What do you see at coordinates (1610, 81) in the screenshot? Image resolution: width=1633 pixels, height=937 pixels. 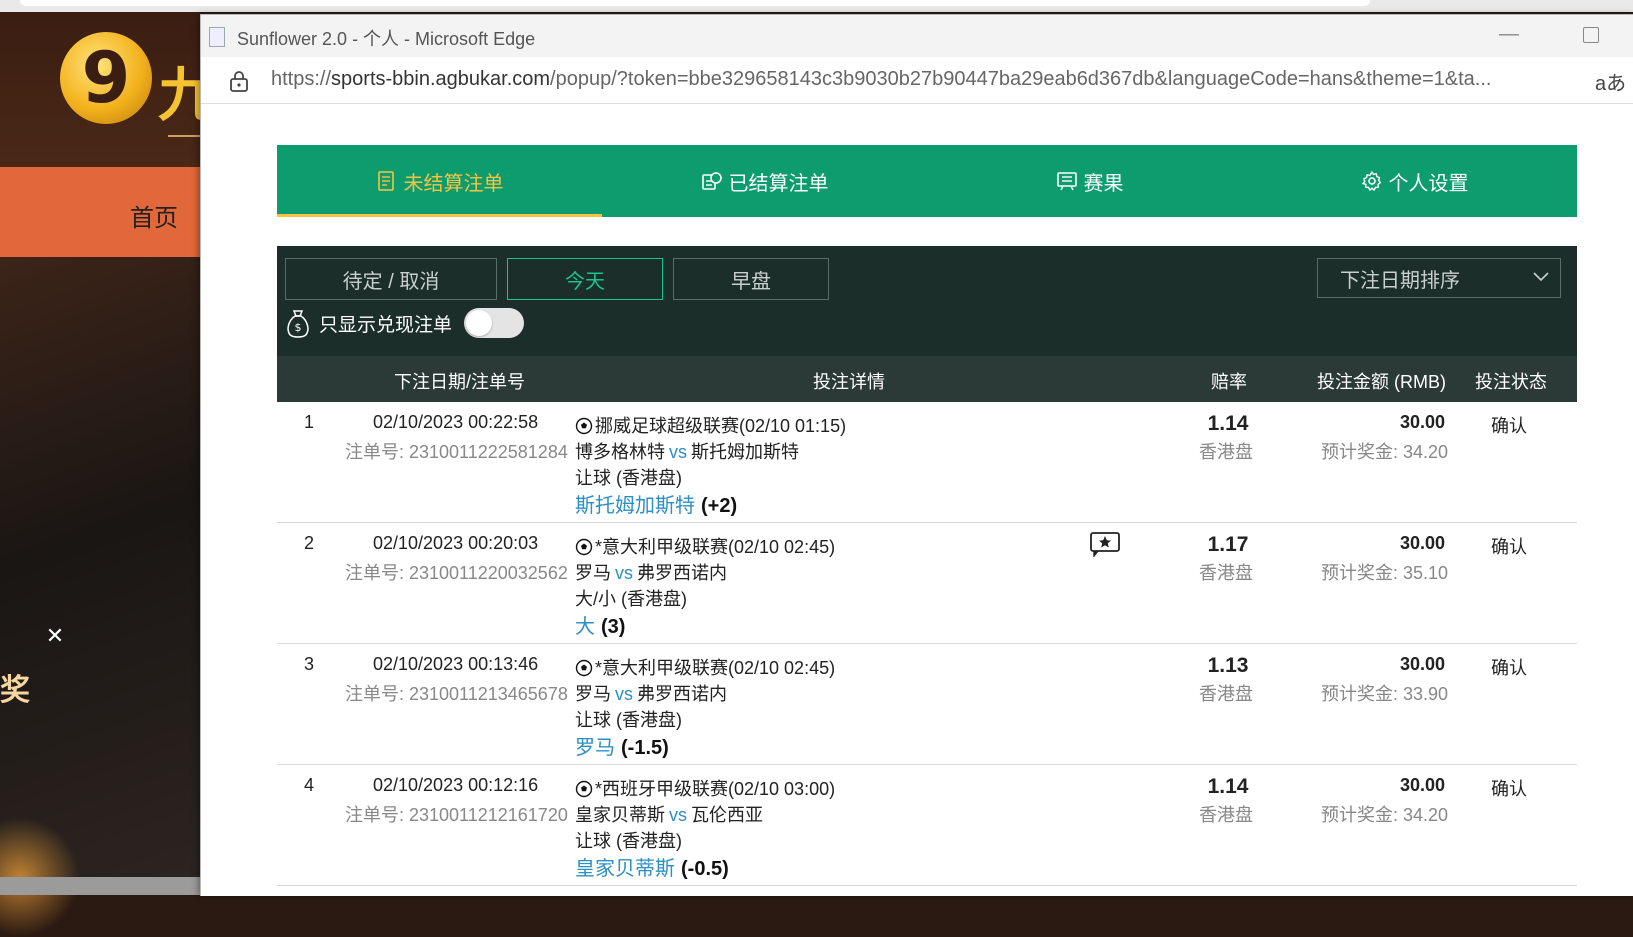 I see `read-aloud-icon: aあ` at bounding box center [1610, 81].